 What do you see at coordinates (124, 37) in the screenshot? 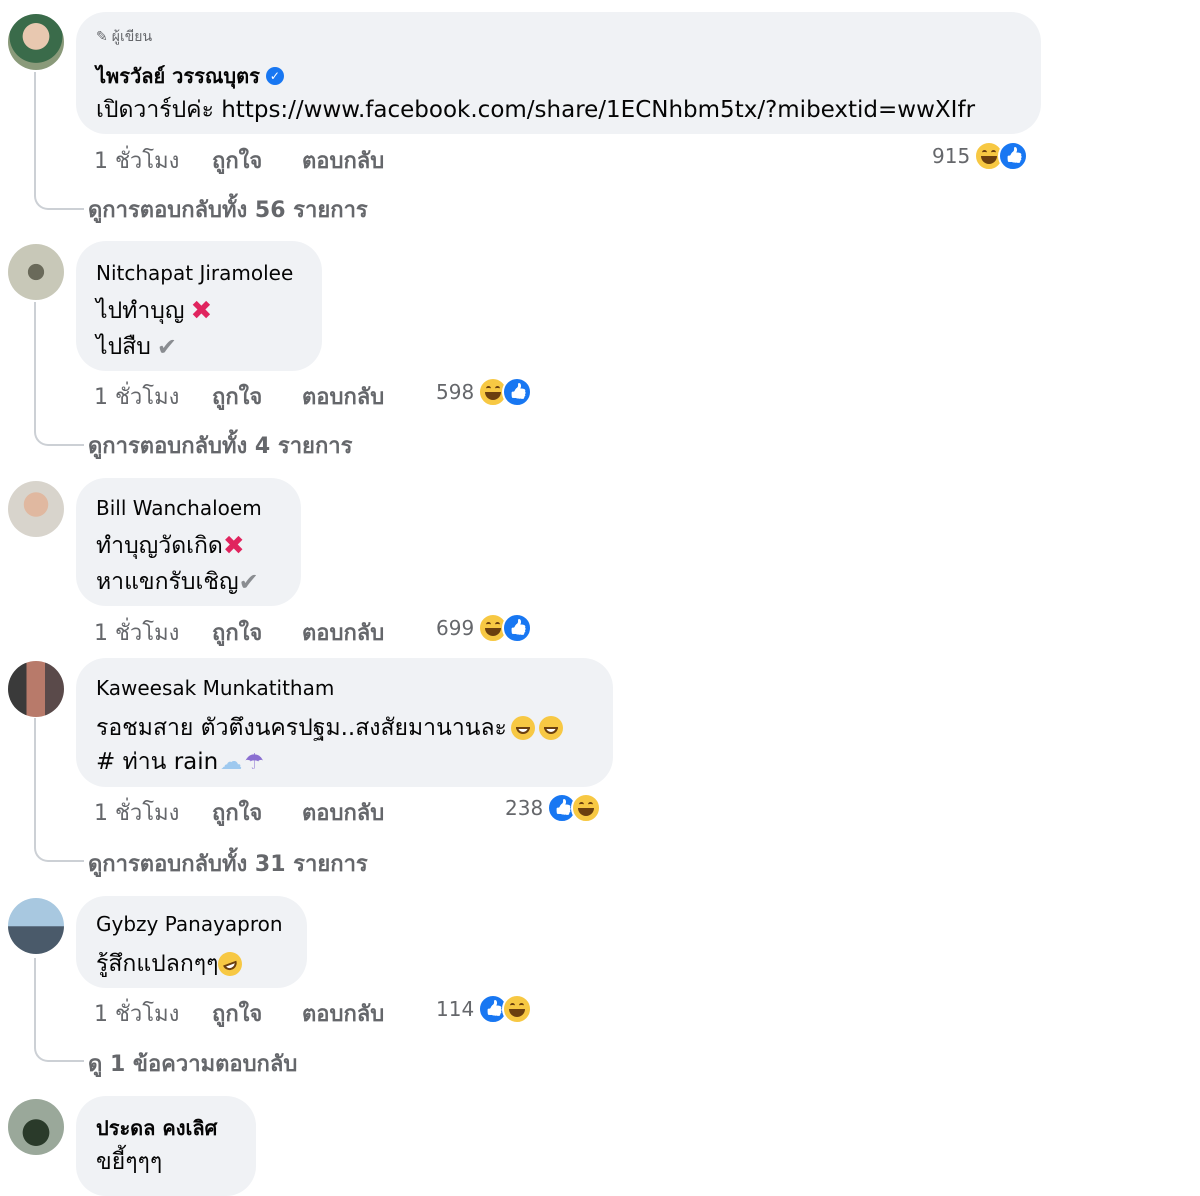
I see `author-badge: ✎ ผู้เขียน` at bounding box center [124, 37].